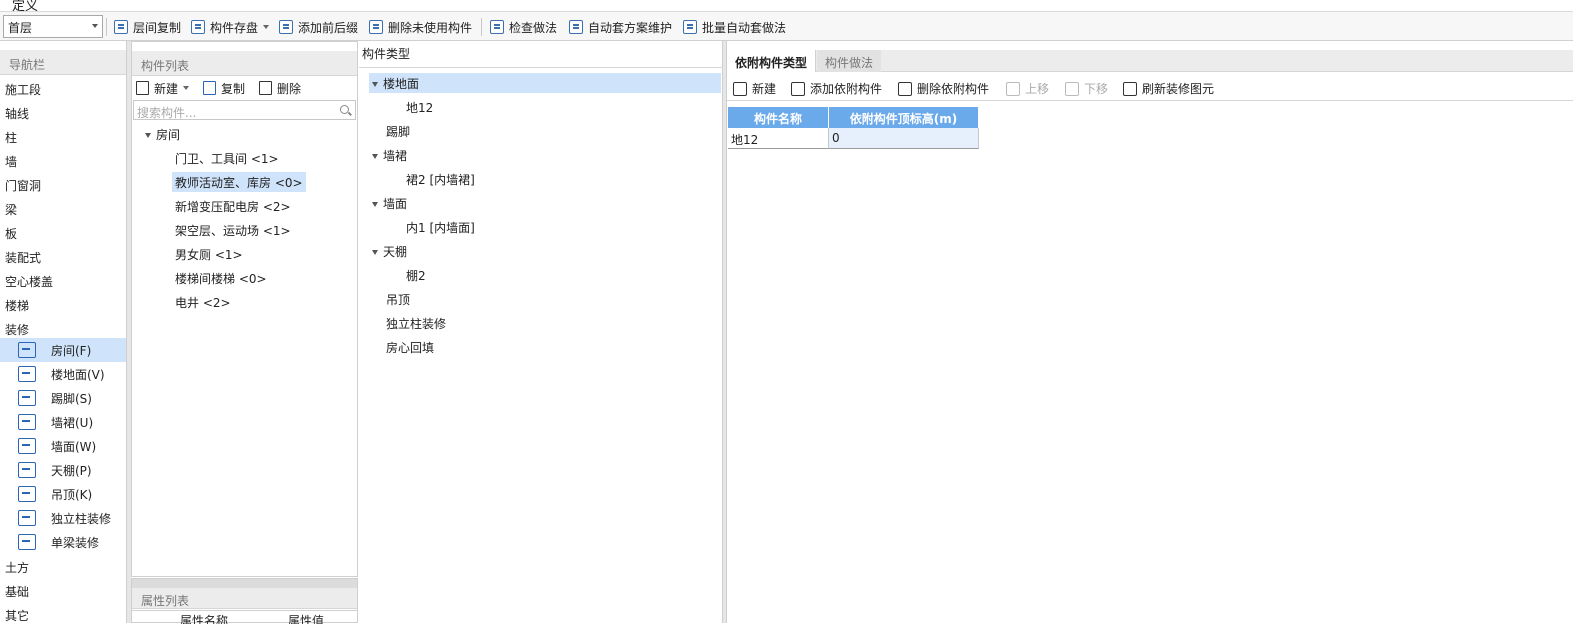 The image size is (1573, 626). What do you see at coordinates (227, 158) in the screenshot?
I see `component-item: 门卫、工具间 <1>` at bounding box center [227, 158].